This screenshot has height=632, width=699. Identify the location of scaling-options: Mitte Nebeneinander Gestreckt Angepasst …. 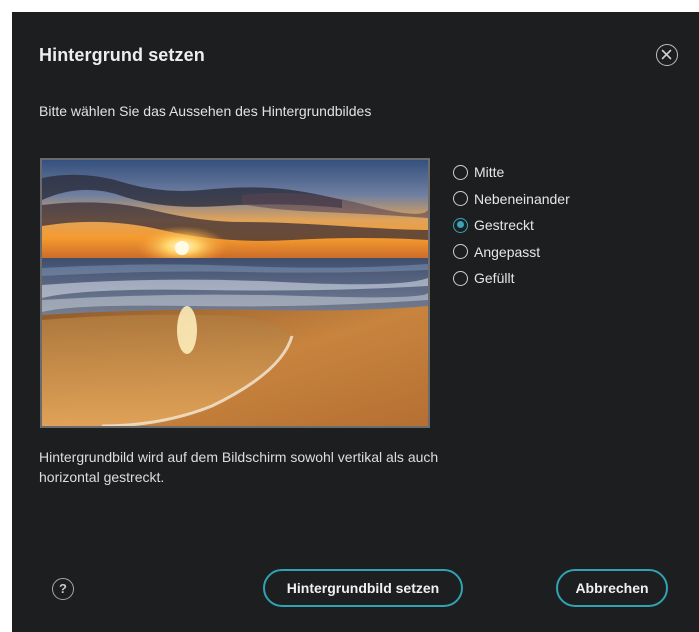
(511, 225).